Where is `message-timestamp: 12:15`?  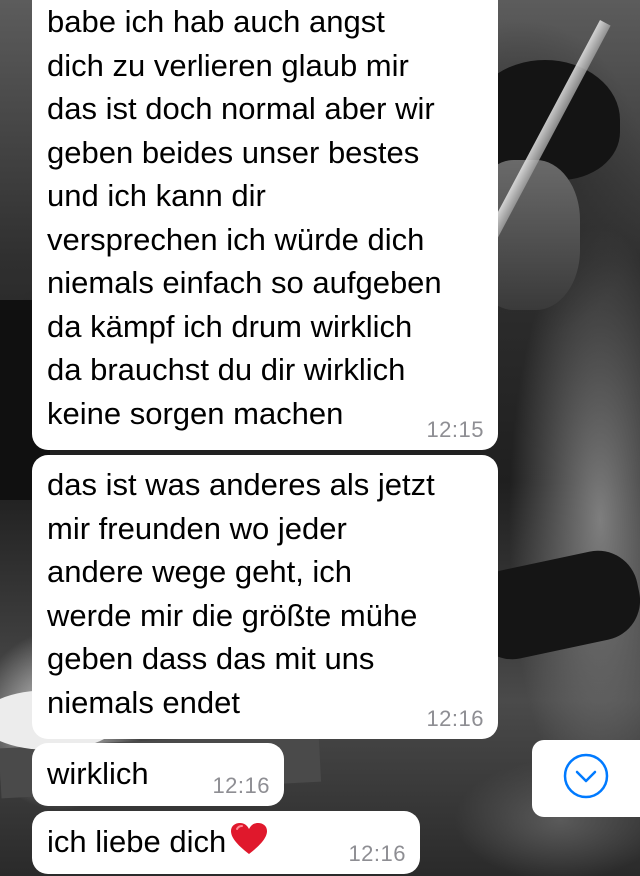 message-timestamp: 12:15 is located at coordinates (455, 429).